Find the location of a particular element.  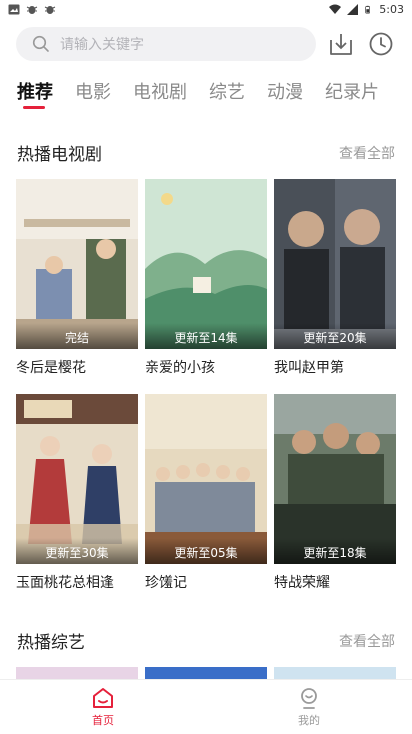

tab-anime: 动漫 is located at coordinates (285, 95).